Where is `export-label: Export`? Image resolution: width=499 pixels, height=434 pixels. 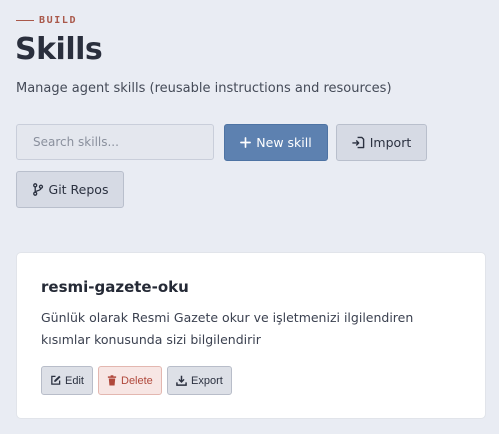
export-label: Export is located at coordinates (207, 380).